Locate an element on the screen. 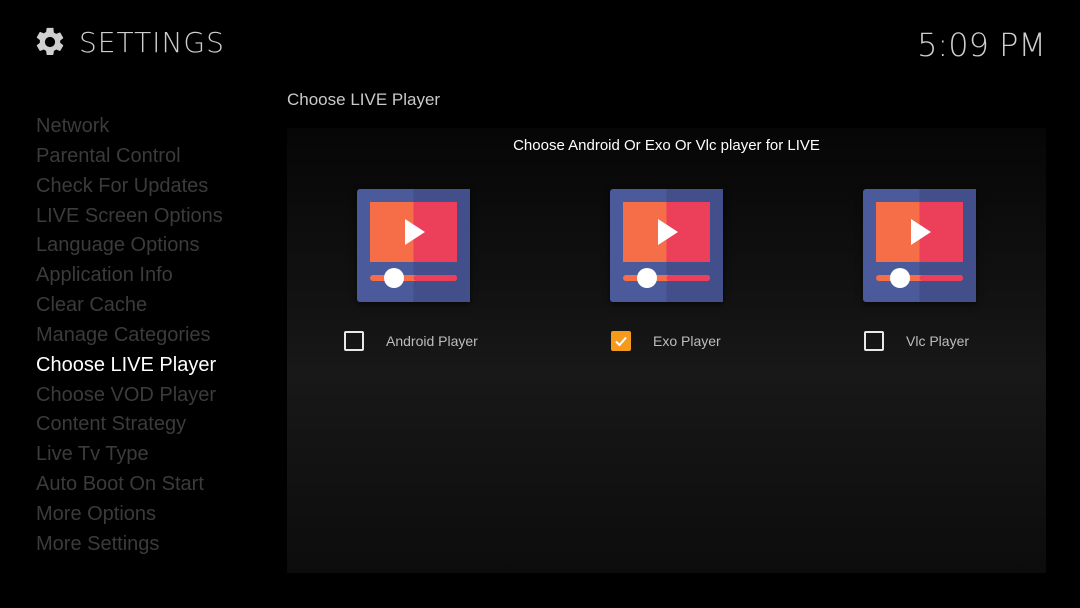 This screenshot has height=608, width=1080. player-option-exo: Exo Player is located at coordinates (631, 274).